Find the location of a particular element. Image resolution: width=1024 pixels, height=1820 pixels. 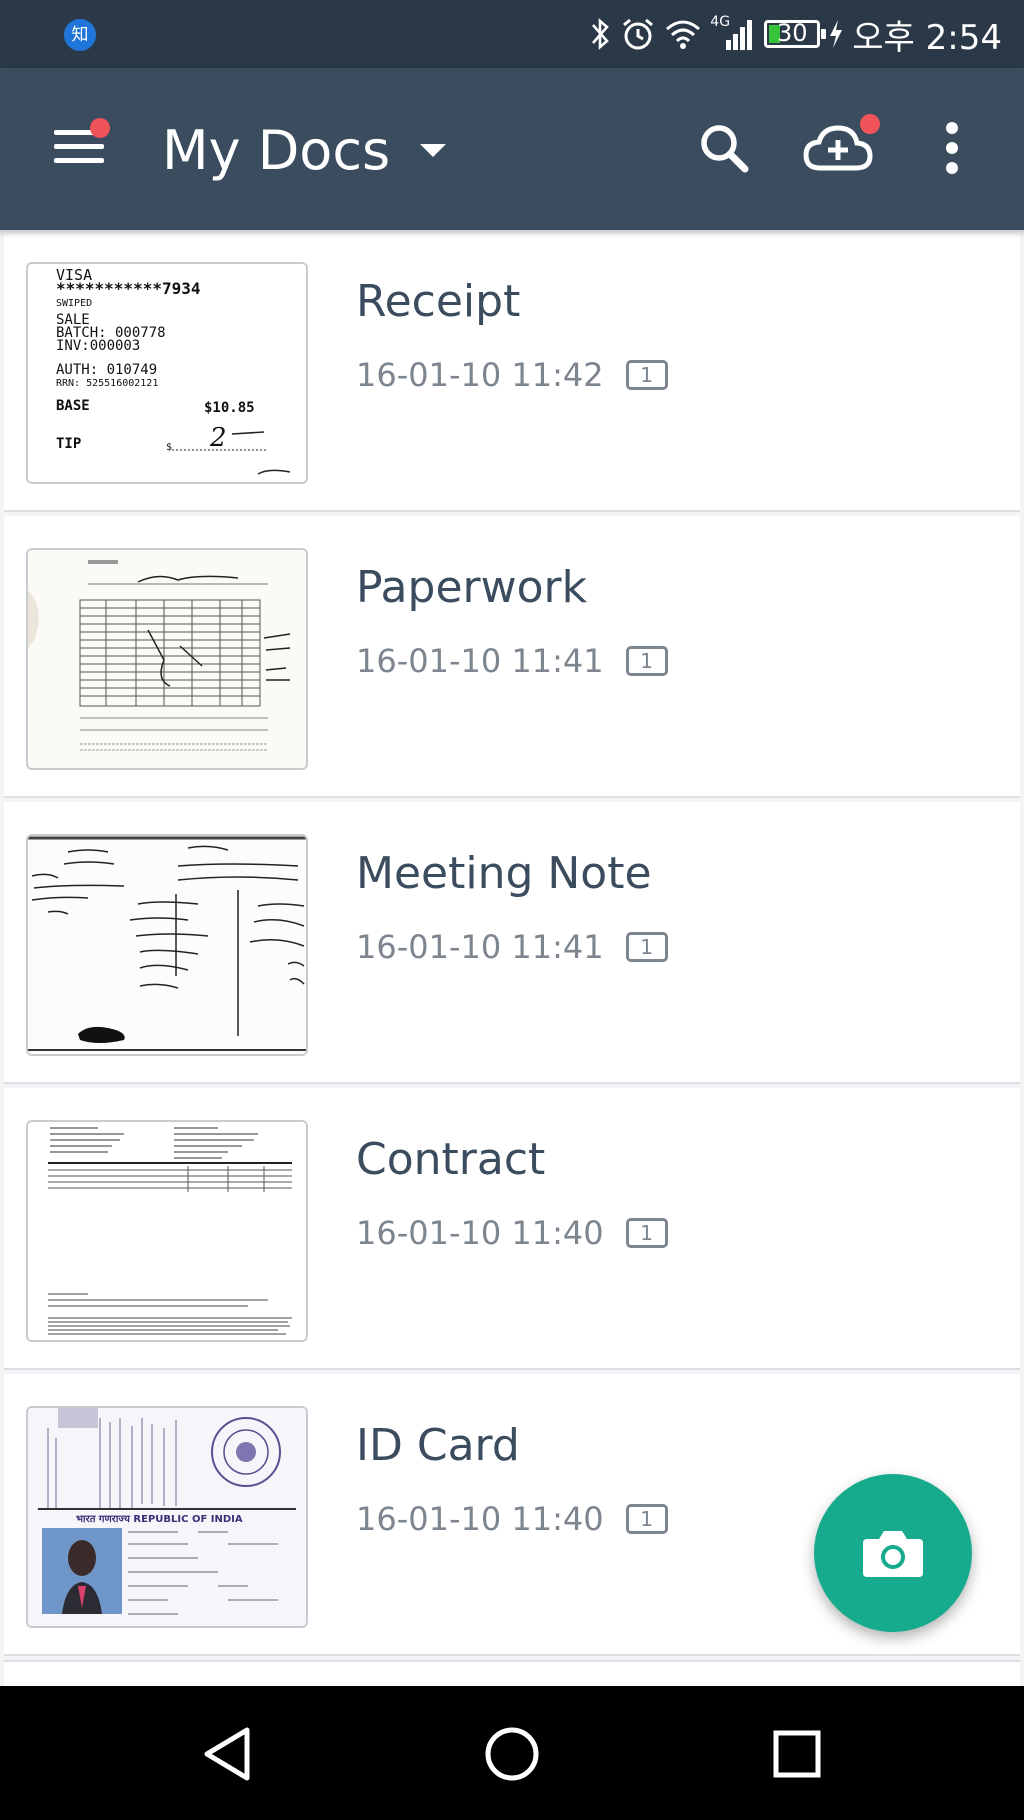

camera-icon is located at coordinates (893, 1554).